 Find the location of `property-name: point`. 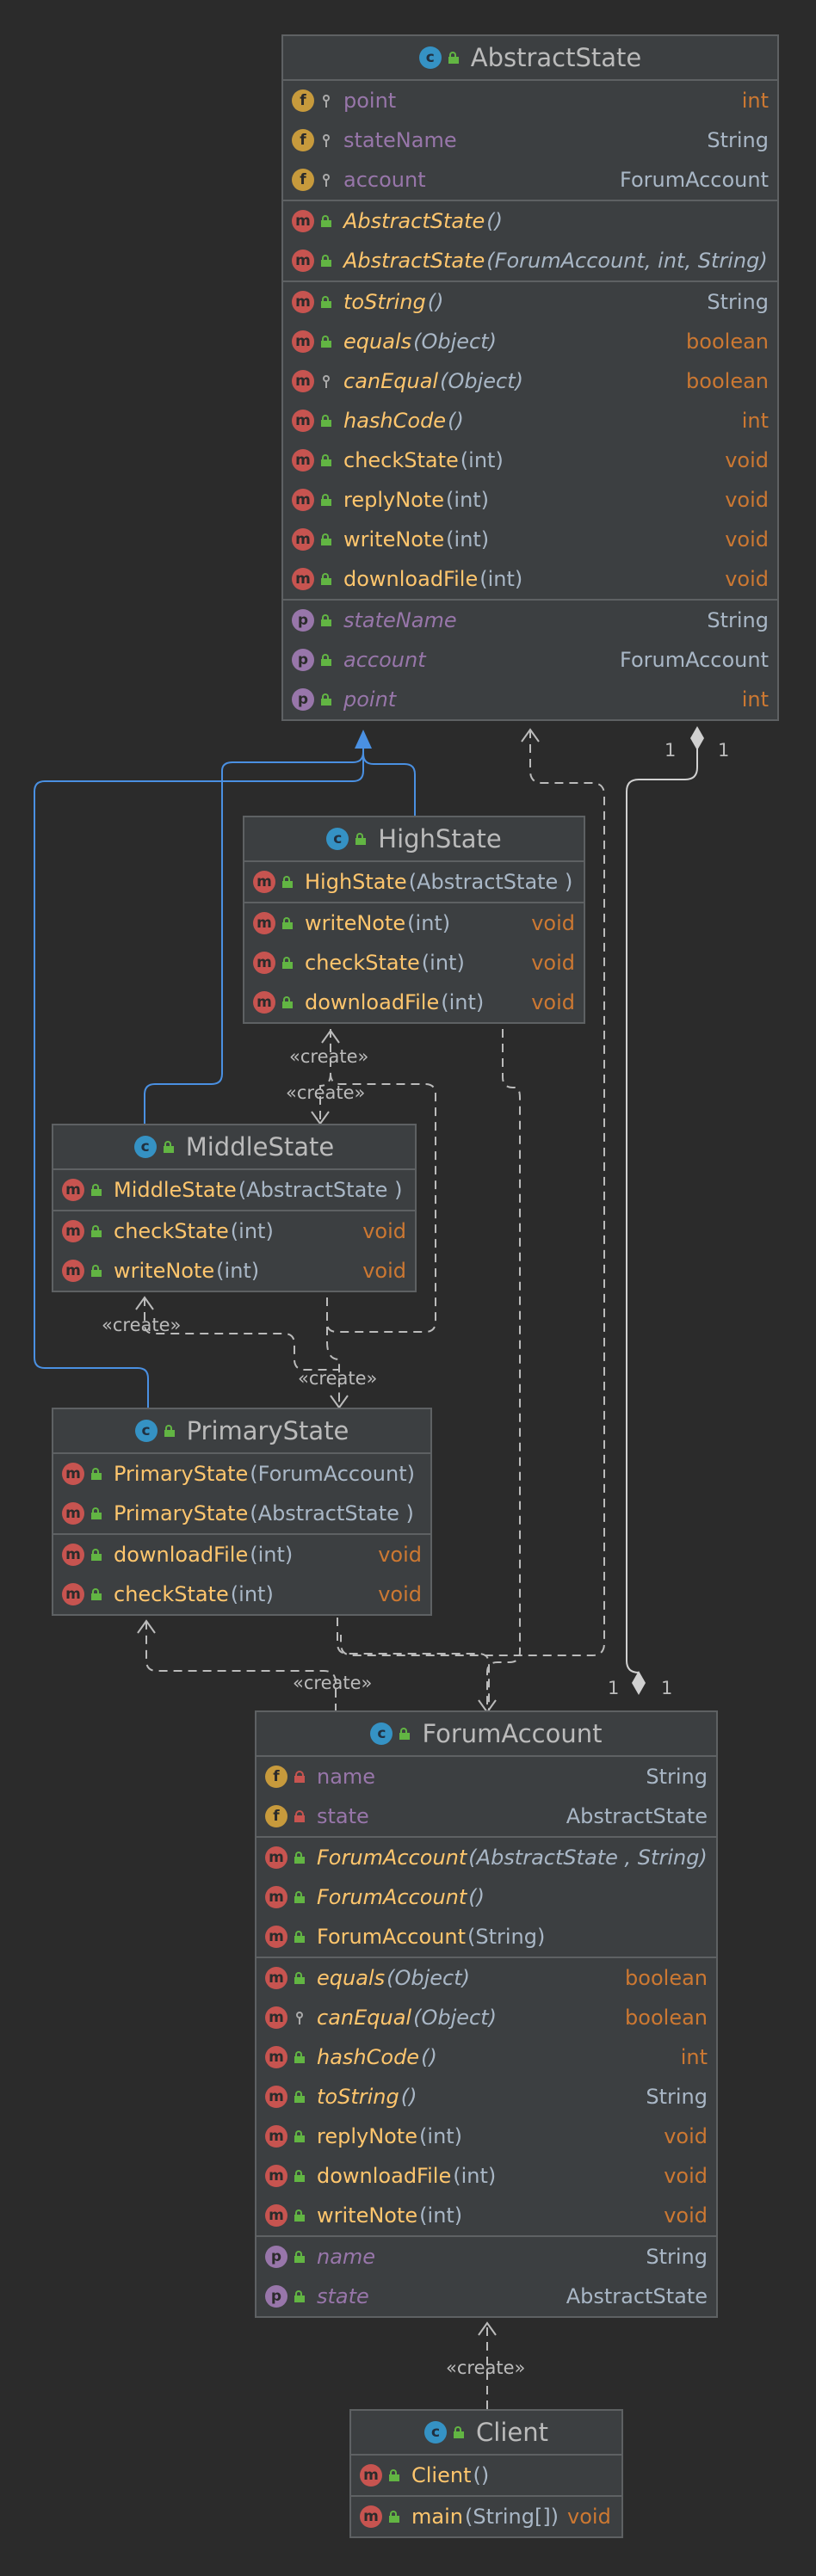

property-name: point is located at coordinates (370, 699).